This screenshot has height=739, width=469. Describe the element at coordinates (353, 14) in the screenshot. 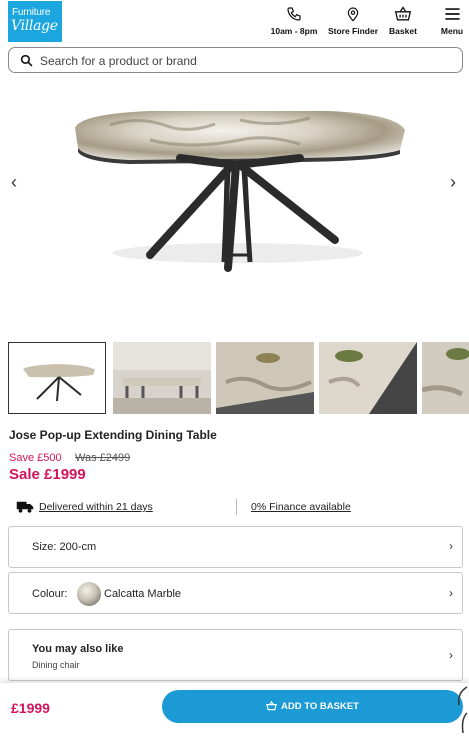

I see `location-pin-icon` at that location.